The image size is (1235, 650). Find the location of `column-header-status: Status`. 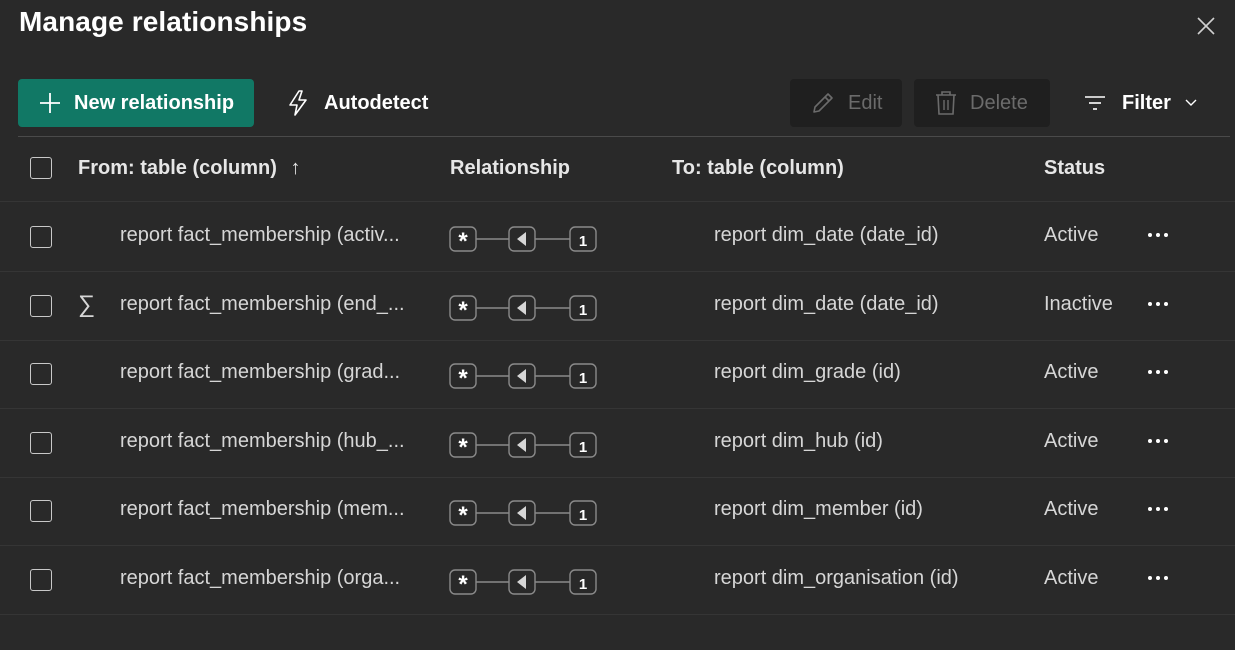

column-header-status: Status is located at coordinates (1074, 168).